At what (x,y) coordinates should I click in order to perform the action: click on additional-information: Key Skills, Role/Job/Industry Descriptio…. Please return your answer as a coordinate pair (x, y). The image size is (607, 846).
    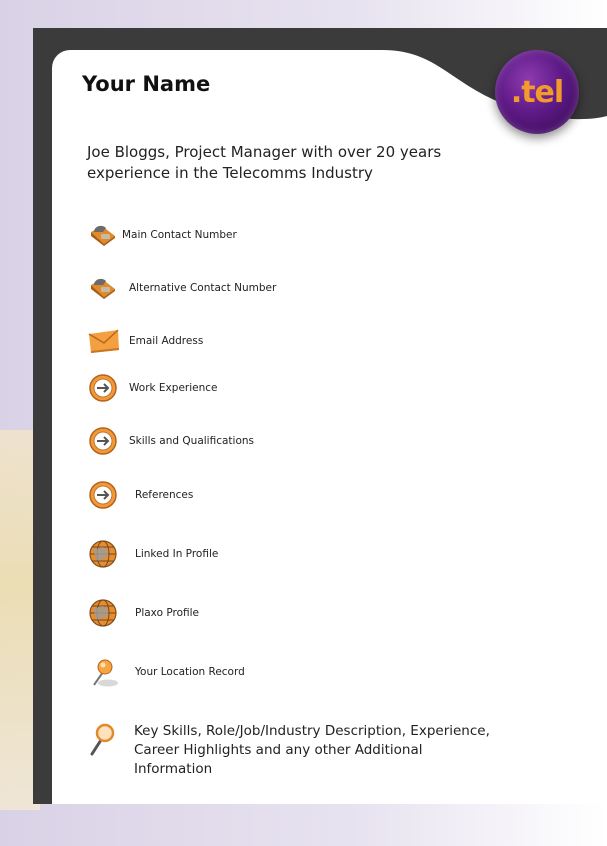
    Looking at the image, I should click on (296, 750).